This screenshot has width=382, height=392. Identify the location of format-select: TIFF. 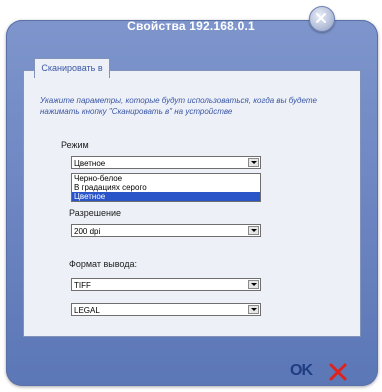
(166, 284).